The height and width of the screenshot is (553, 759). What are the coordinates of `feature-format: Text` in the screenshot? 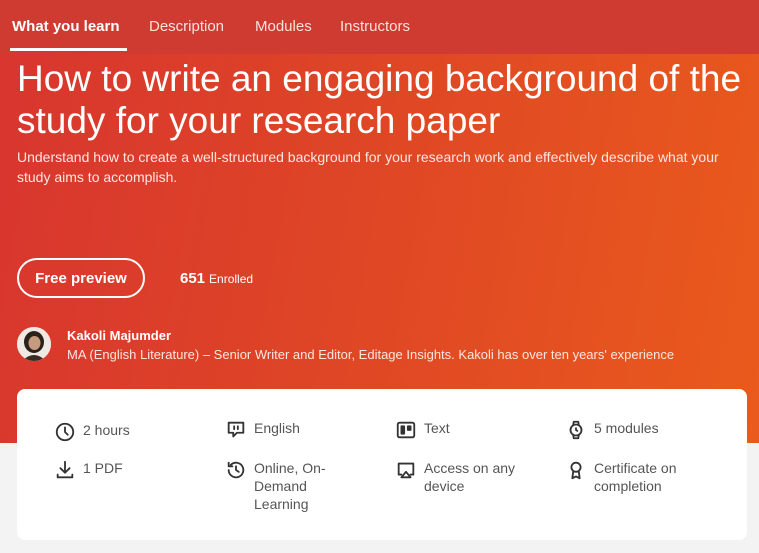 It's located at (464, 430).